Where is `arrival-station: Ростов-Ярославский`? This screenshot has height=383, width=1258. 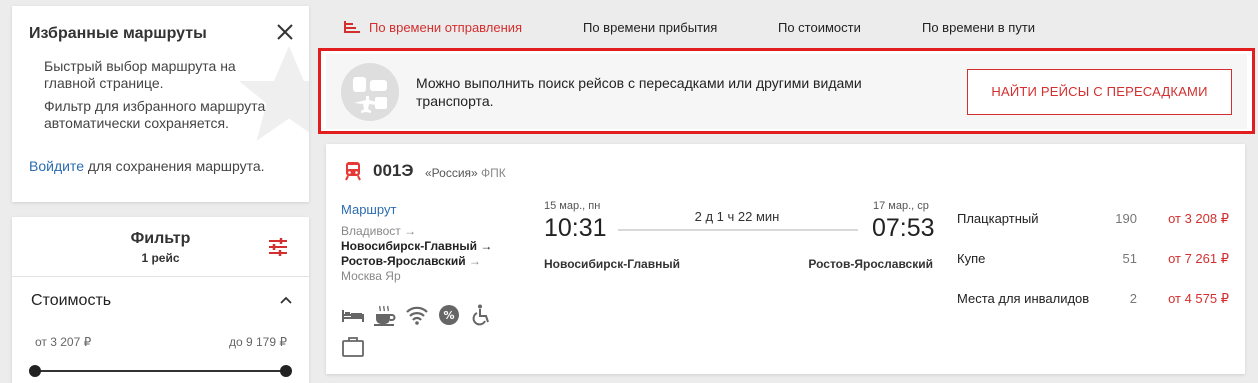 arrival-station: Ростов-Ярославский is located at coordinates (870, 264).